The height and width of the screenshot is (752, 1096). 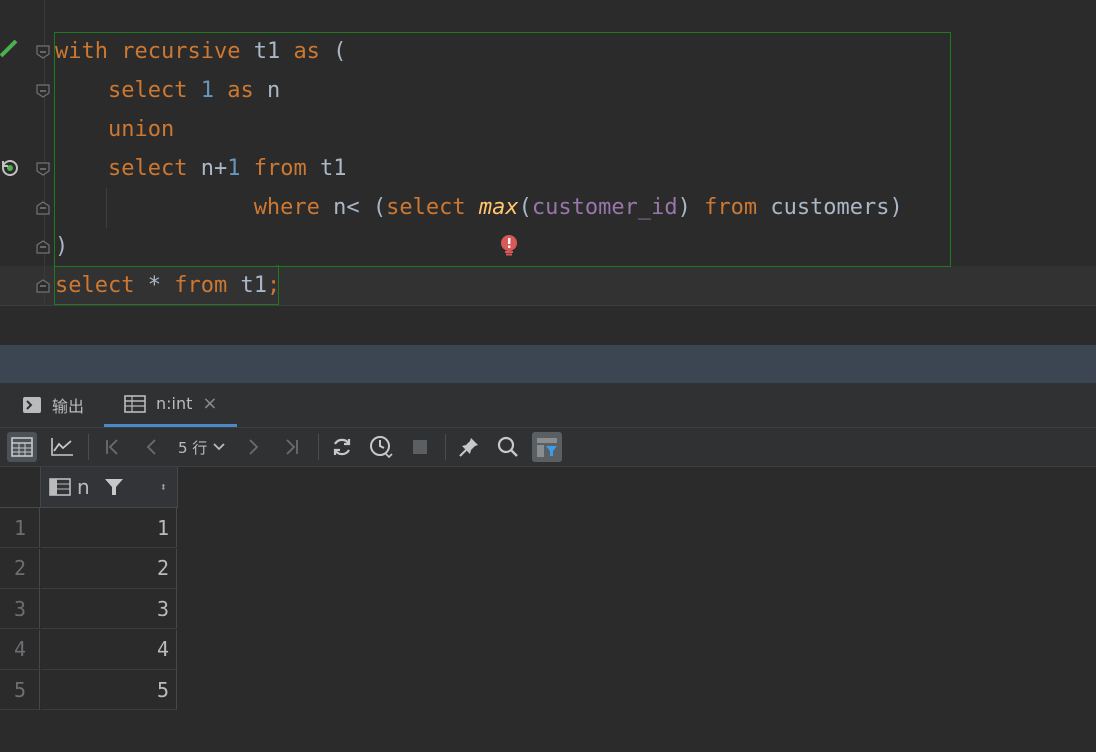 What do you see at coordinates (109, 528) in the screenshot?
I see `table-cell: 1` at bounding box center [109, 528].